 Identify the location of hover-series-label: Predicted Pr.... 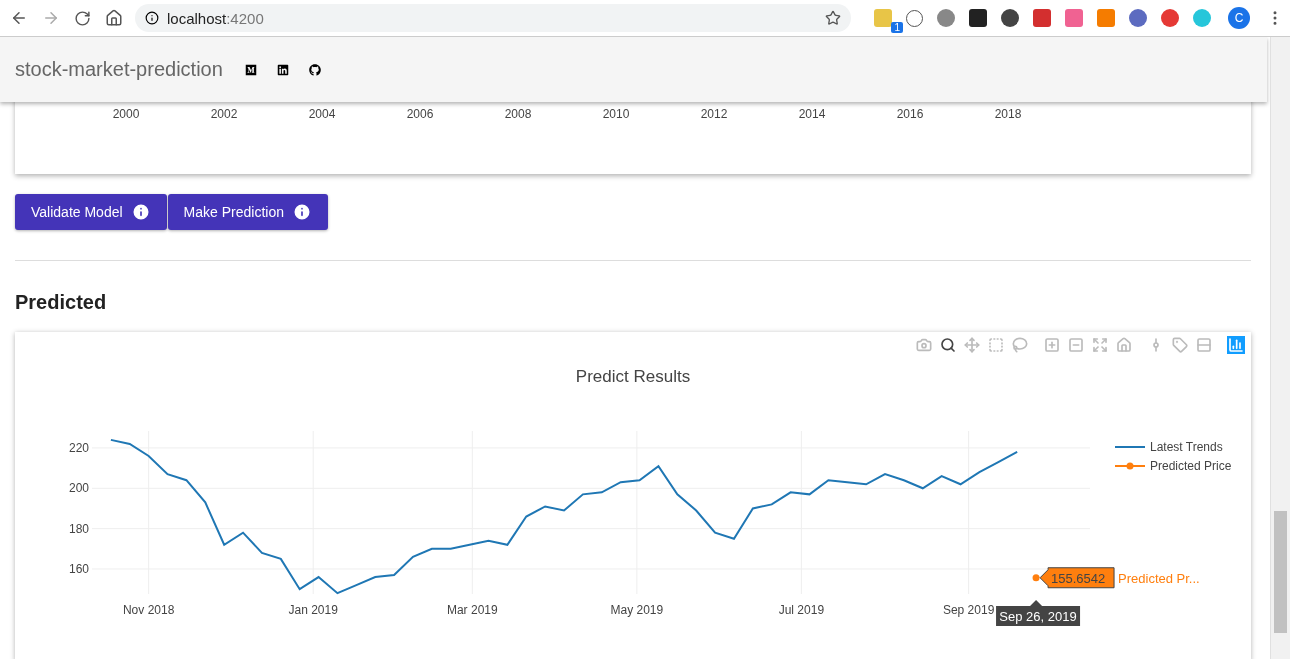
(1159, 578).